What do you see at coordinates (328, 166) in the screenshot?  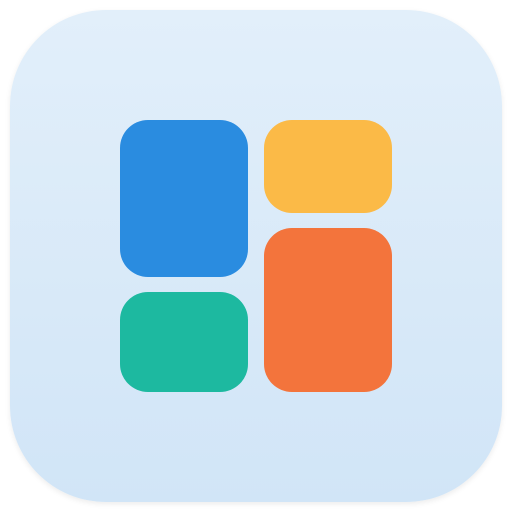 I see `tile-yellow` at bounding box center [328, 166].